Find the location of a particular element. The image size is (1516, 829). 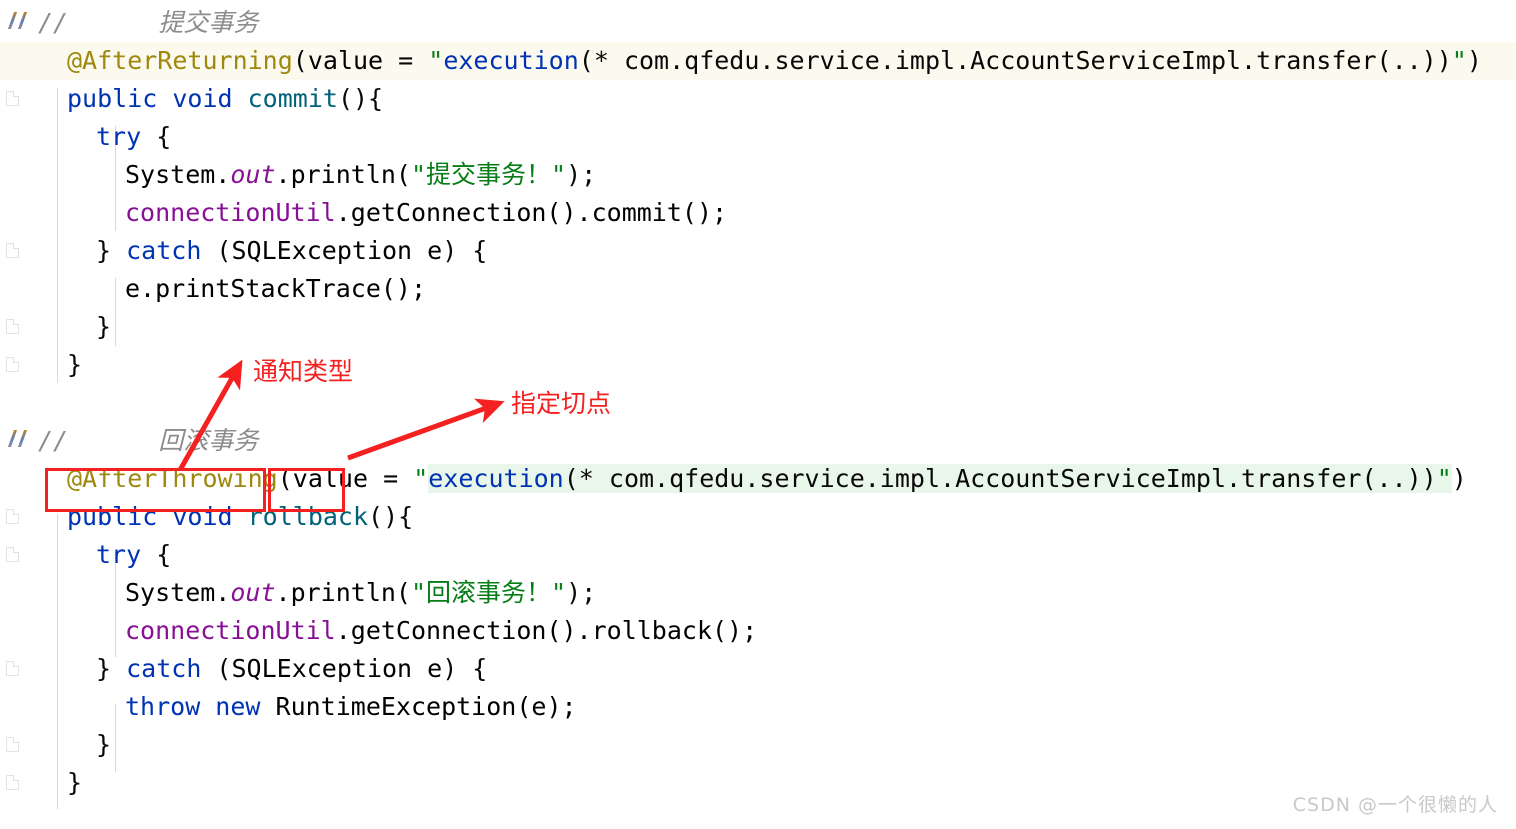

code-token: throw new is located at coordinates (200, 706).